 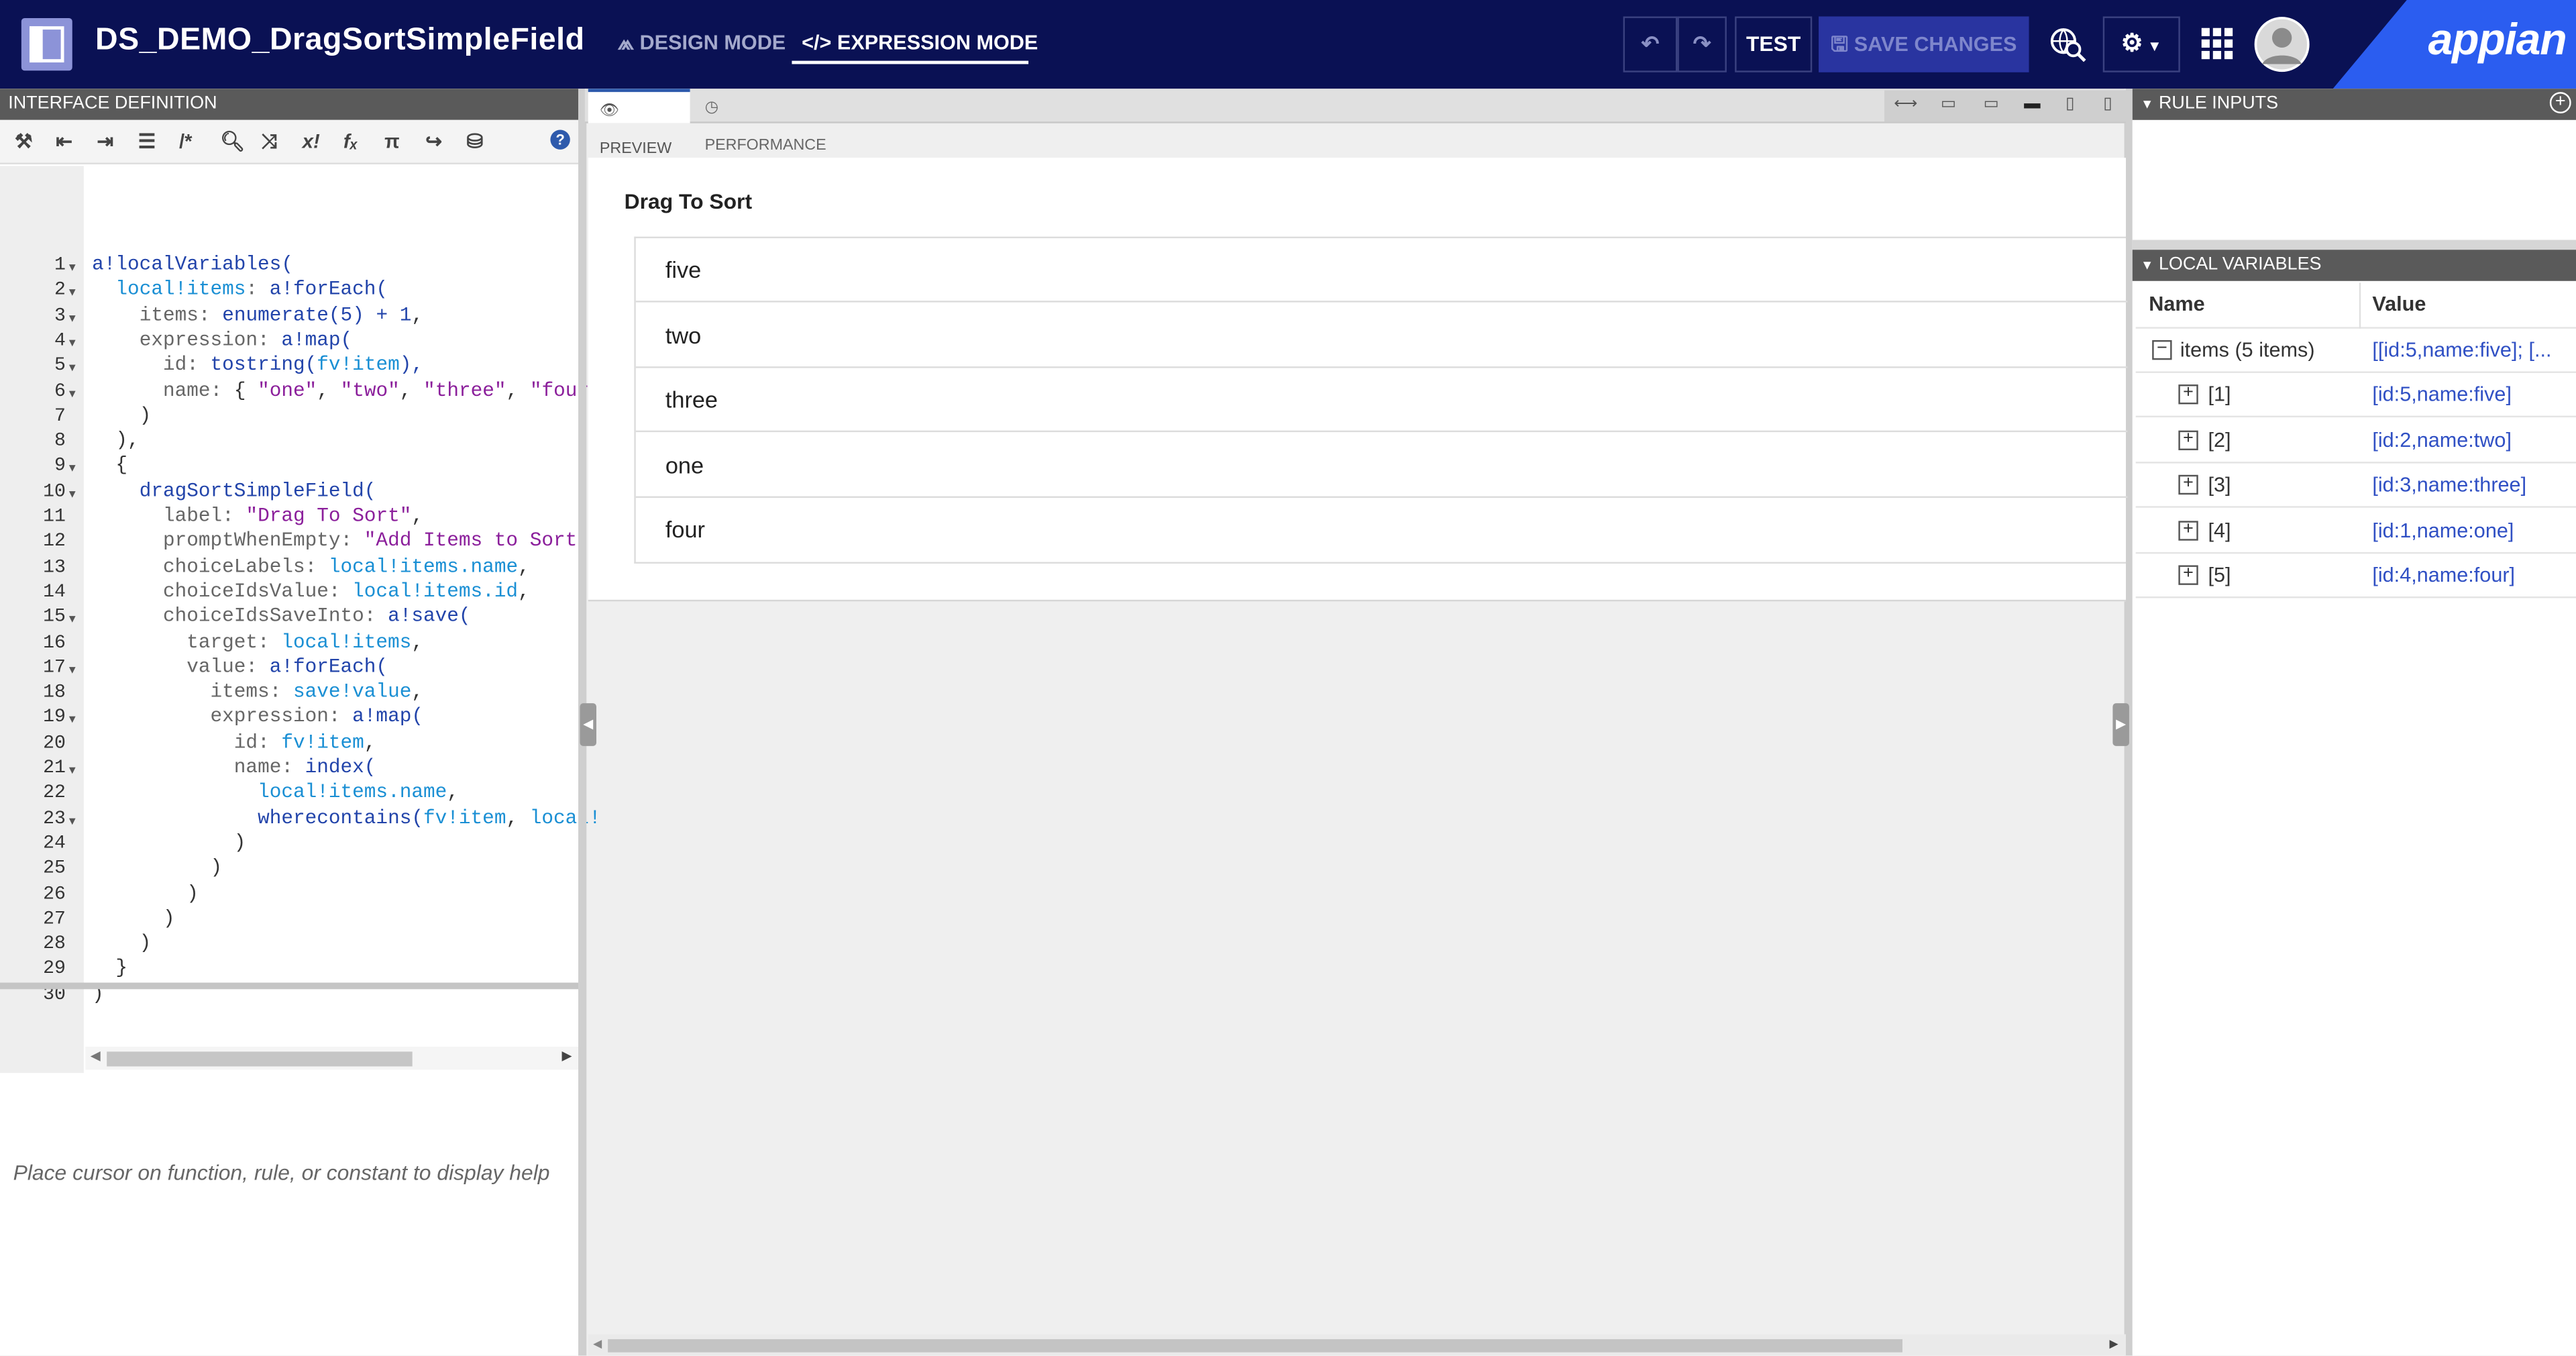 I want to click on code-line: label: "Drag To Sort",, so click(x=257, y=516).